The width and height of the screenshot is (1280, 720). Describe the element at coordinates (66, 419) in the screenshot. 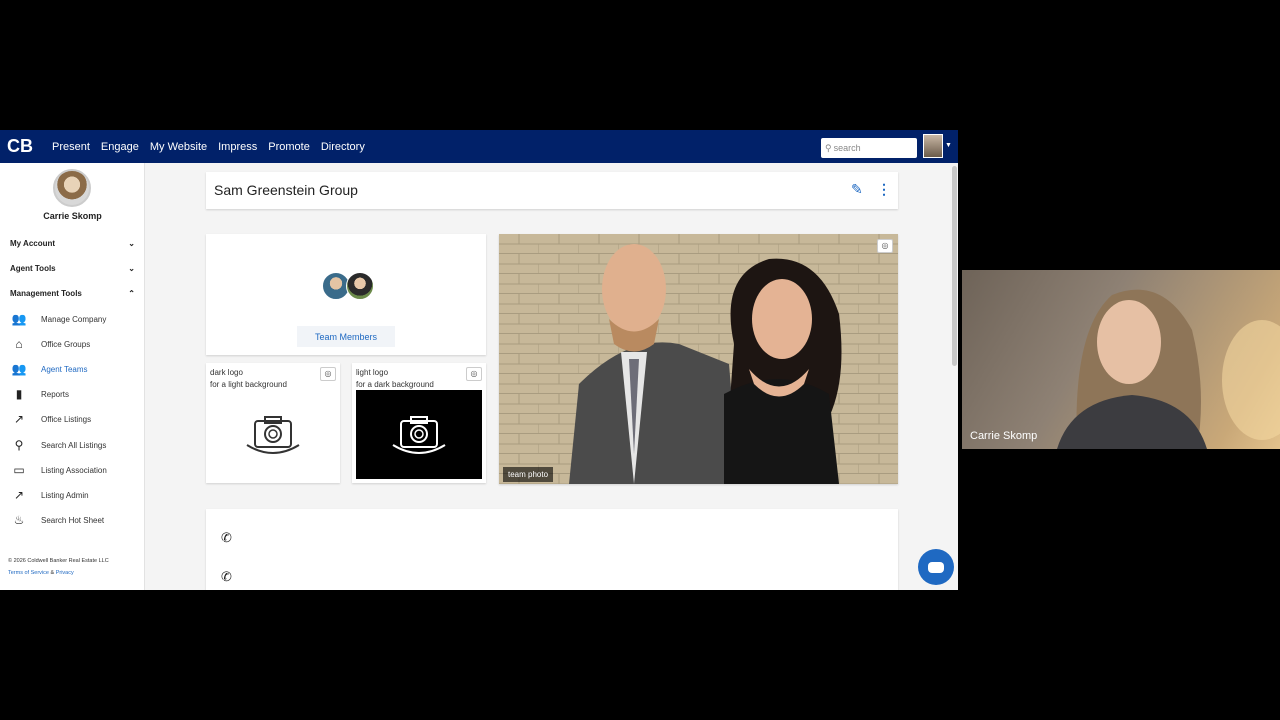

I see `sidebar-item-label: Office Listings` at that location.